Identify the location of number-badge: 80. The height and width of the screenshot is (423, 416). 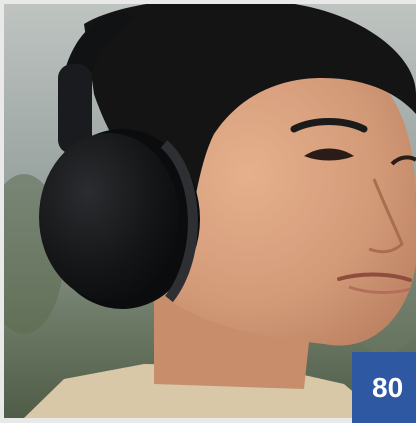
(384, 387).